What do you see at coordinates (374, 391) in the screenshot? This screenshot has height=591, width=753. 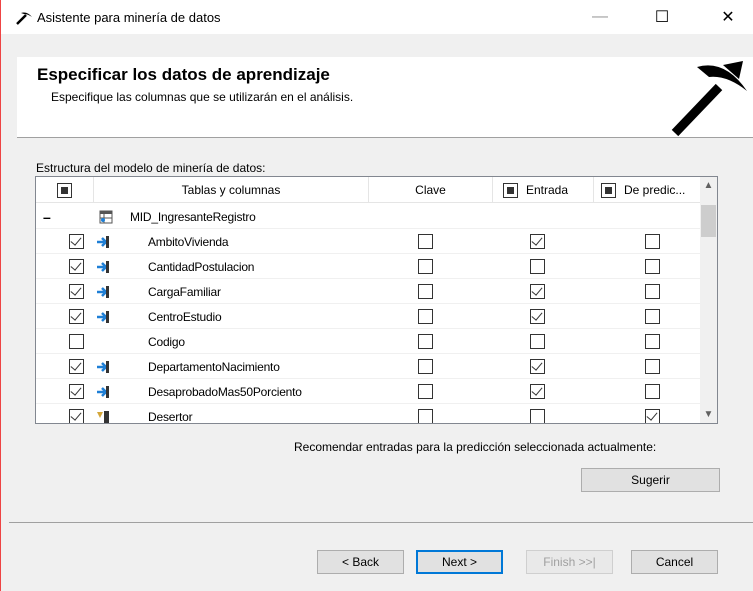 I see `column-row: DesaprobadoMas50Porciento` at bounding box center [374, 391].